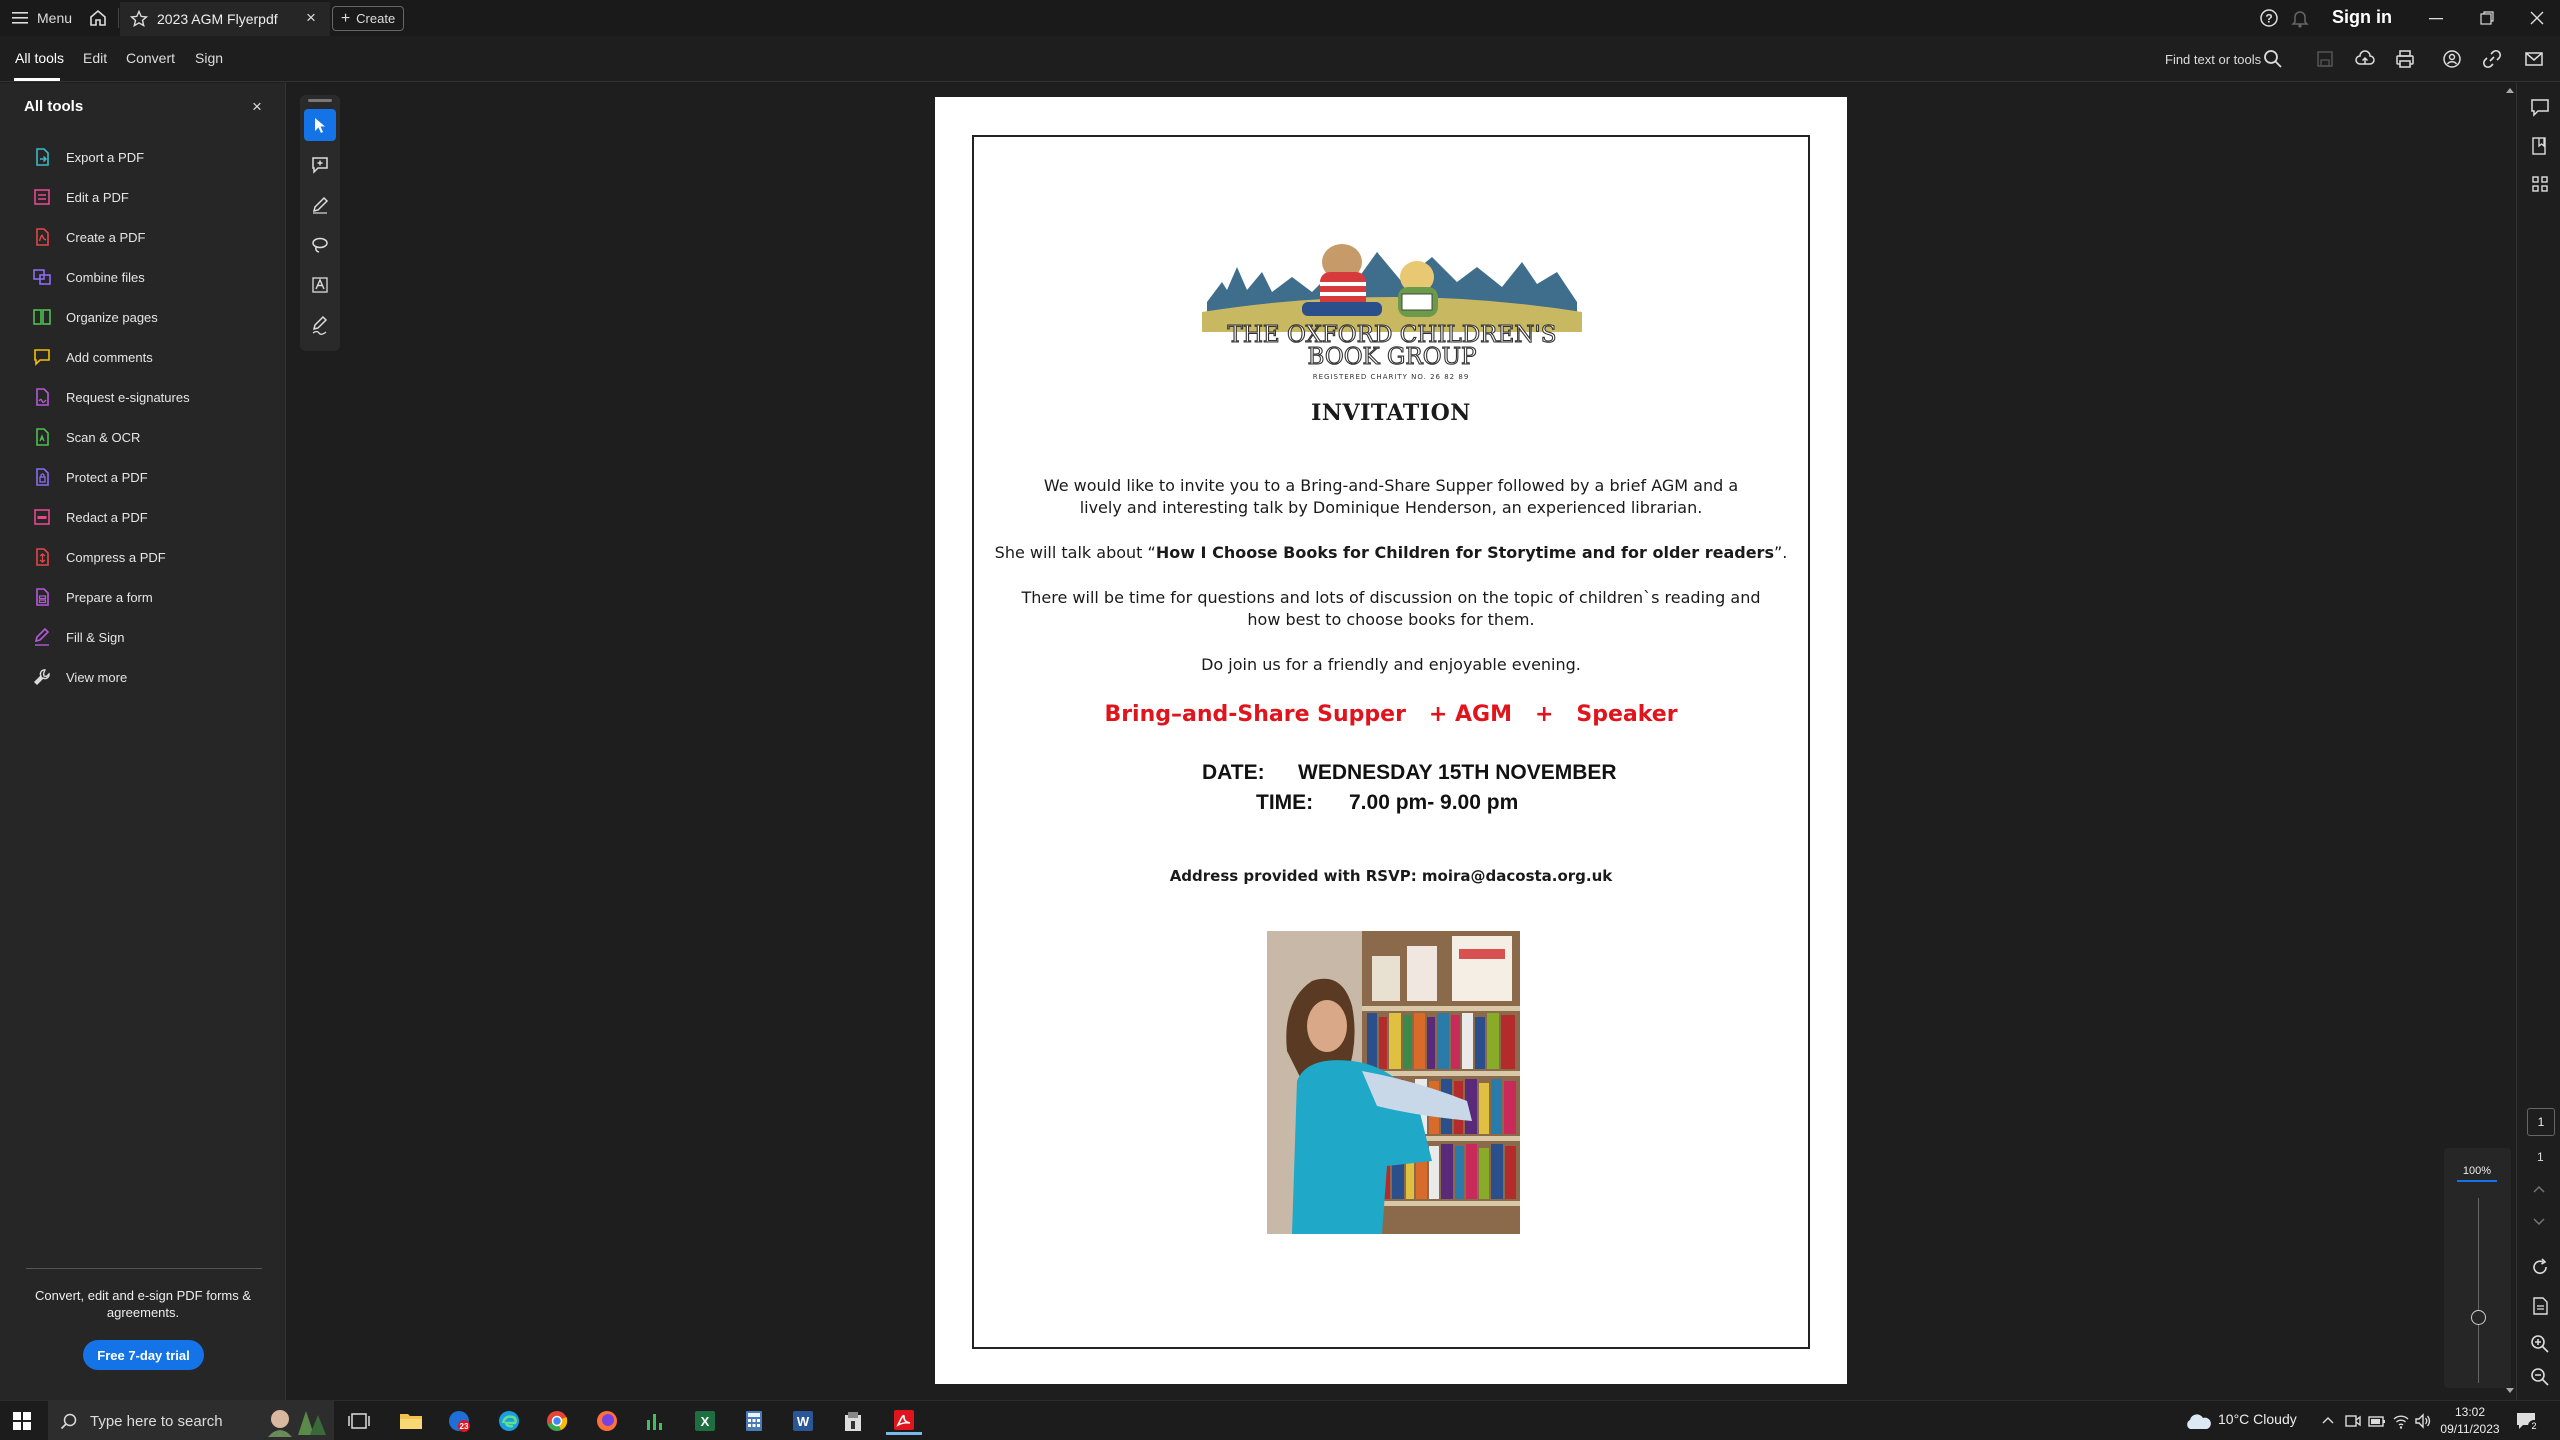 This screenshot has width=2560, height=1440. I want to click on draw-tool-button, so click(320, 245).